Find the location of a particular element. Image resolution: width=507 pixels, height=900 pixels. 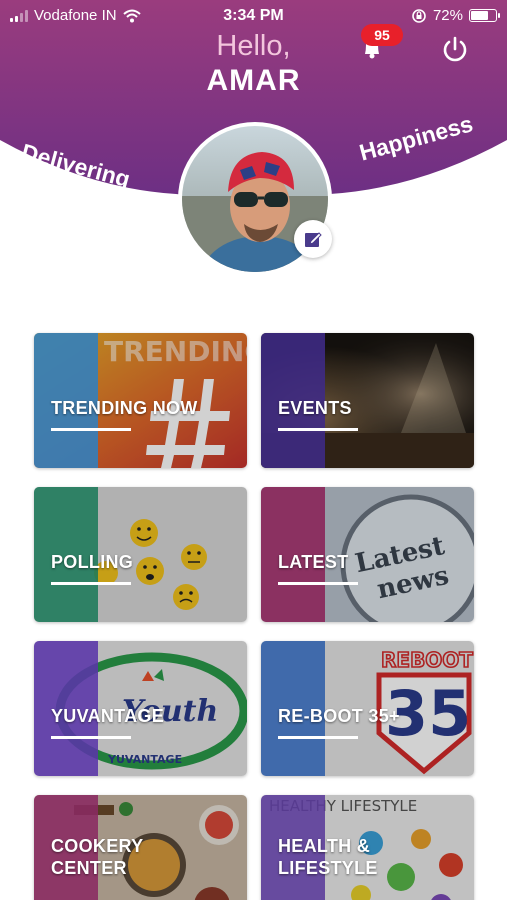

tile-health-lifestyle: HEALTHY LIFESTYLE HEALTH & LIFESTYLE is located at coordinates (367, 847).